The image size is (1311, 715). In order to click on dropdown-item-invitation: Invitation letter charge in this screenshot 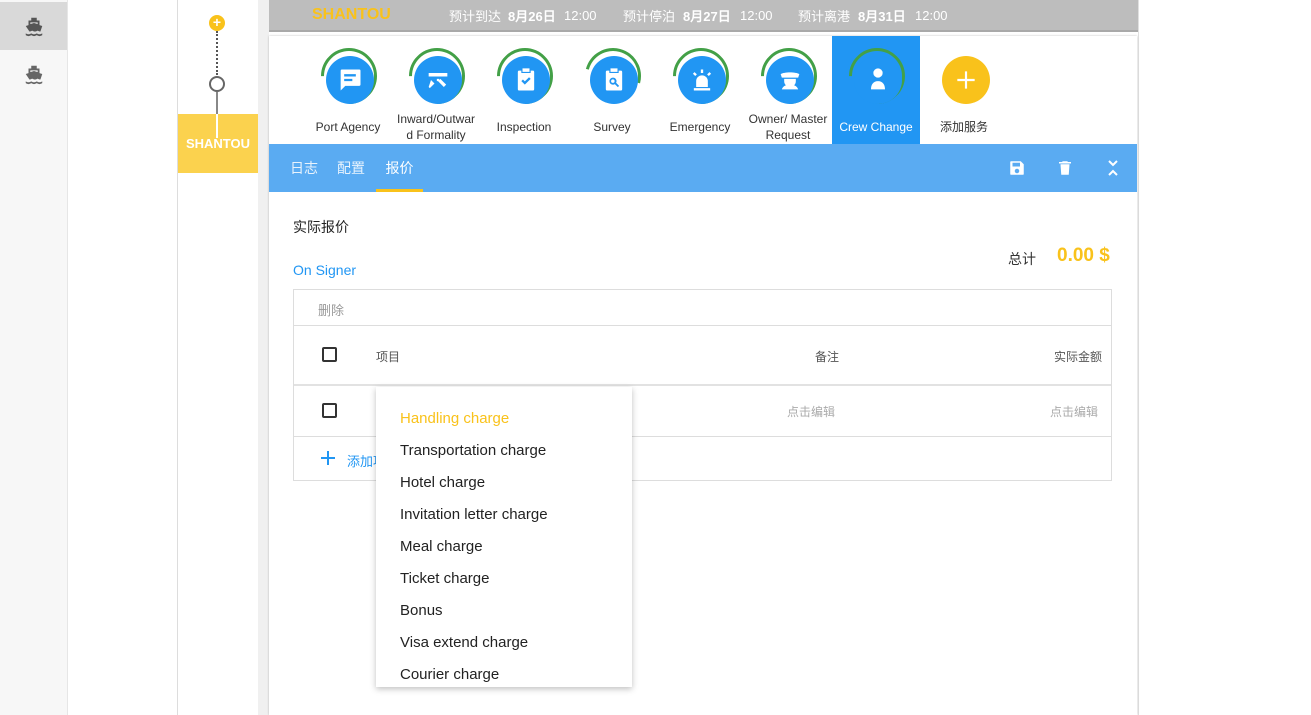, I will do `click(474, 515)`.